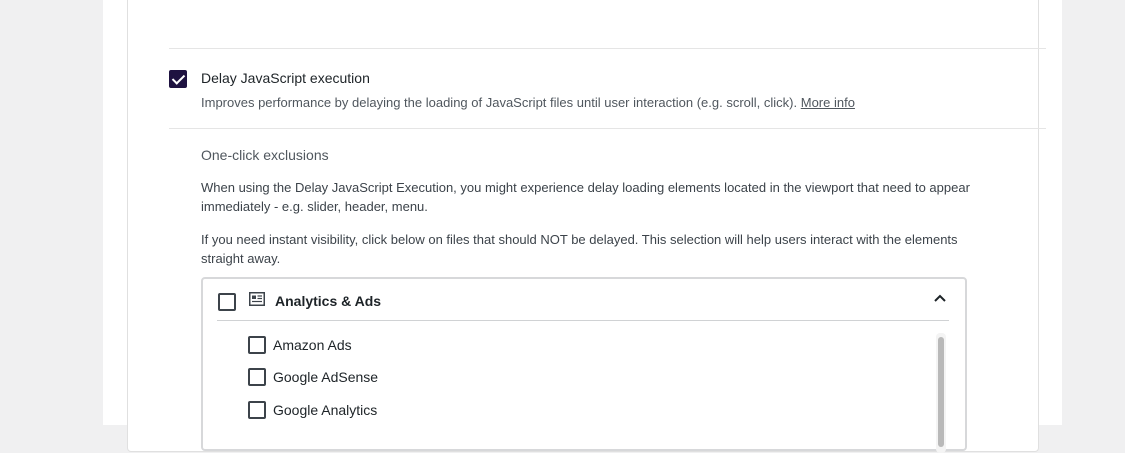 This screenshot has width=1125, height=453. I want to click on list-scrollbar, so click(941, 393).